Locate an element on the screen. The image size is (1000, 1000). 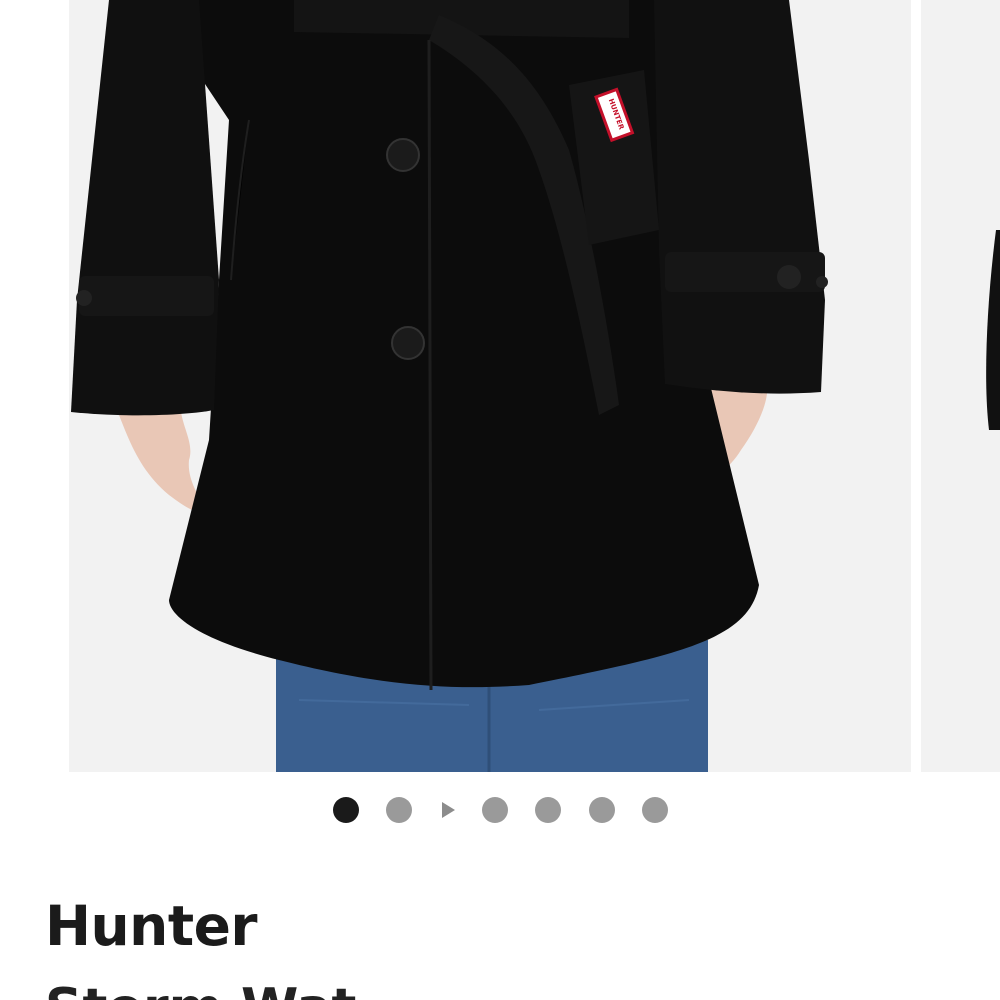
product-title-container: Storm Wat is located at coordinates (500, 985).